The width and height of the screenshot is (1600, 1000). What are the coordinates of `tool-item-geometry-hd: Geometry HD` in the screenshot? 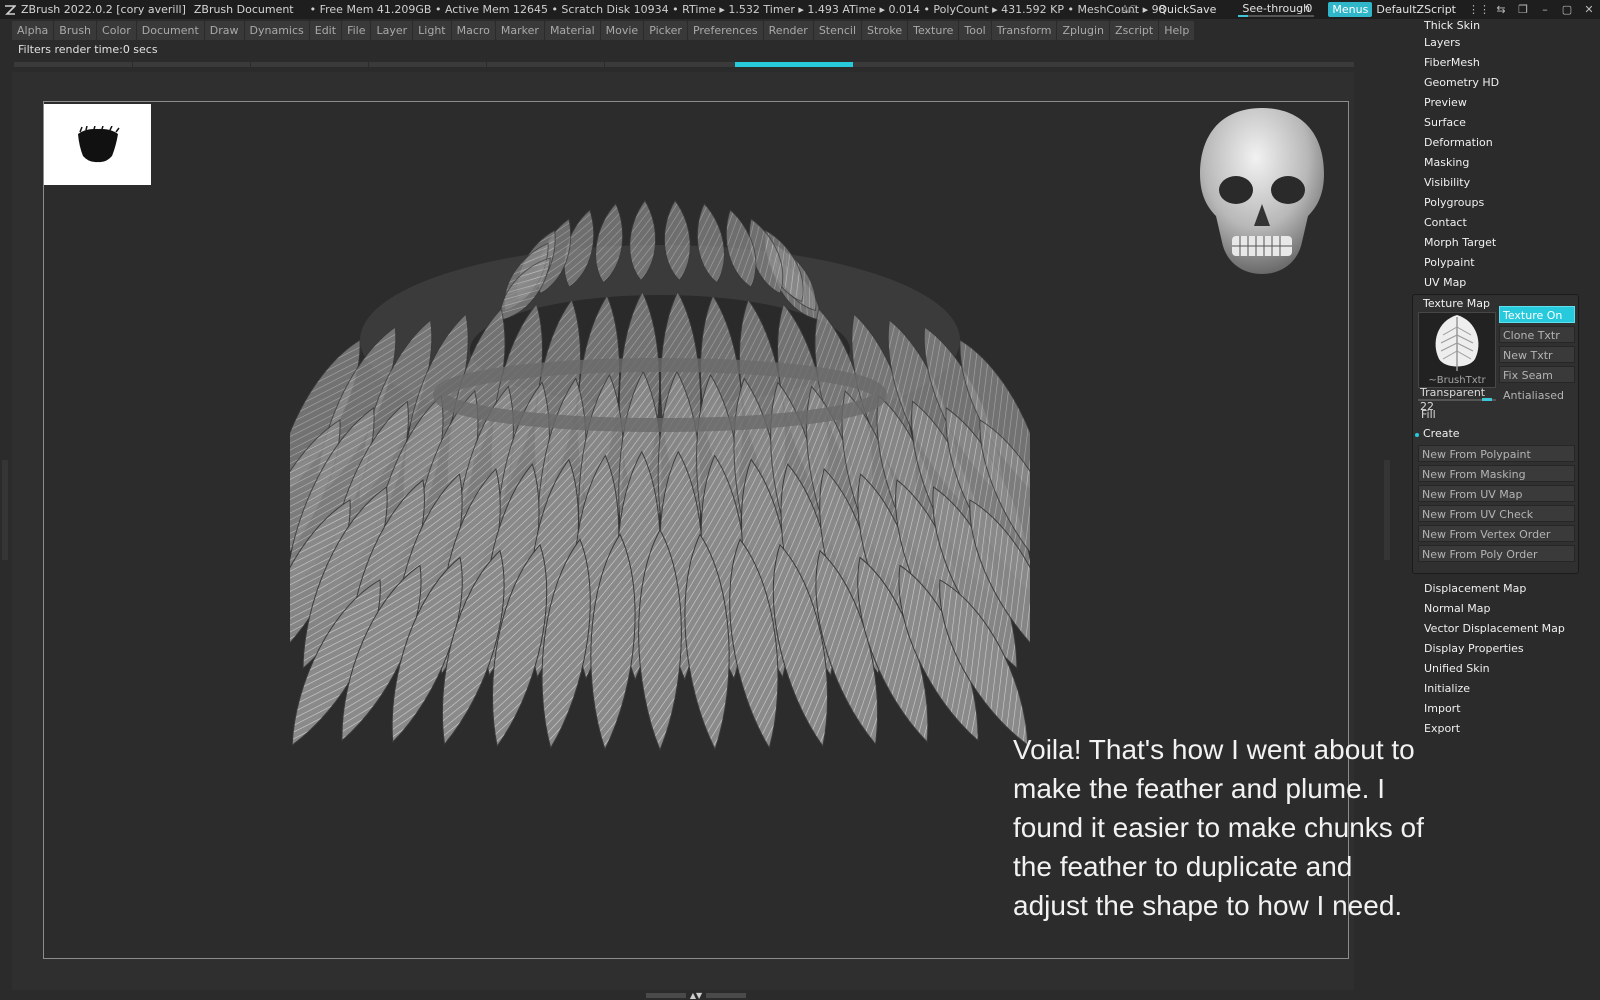 It's located at (1461, 83).